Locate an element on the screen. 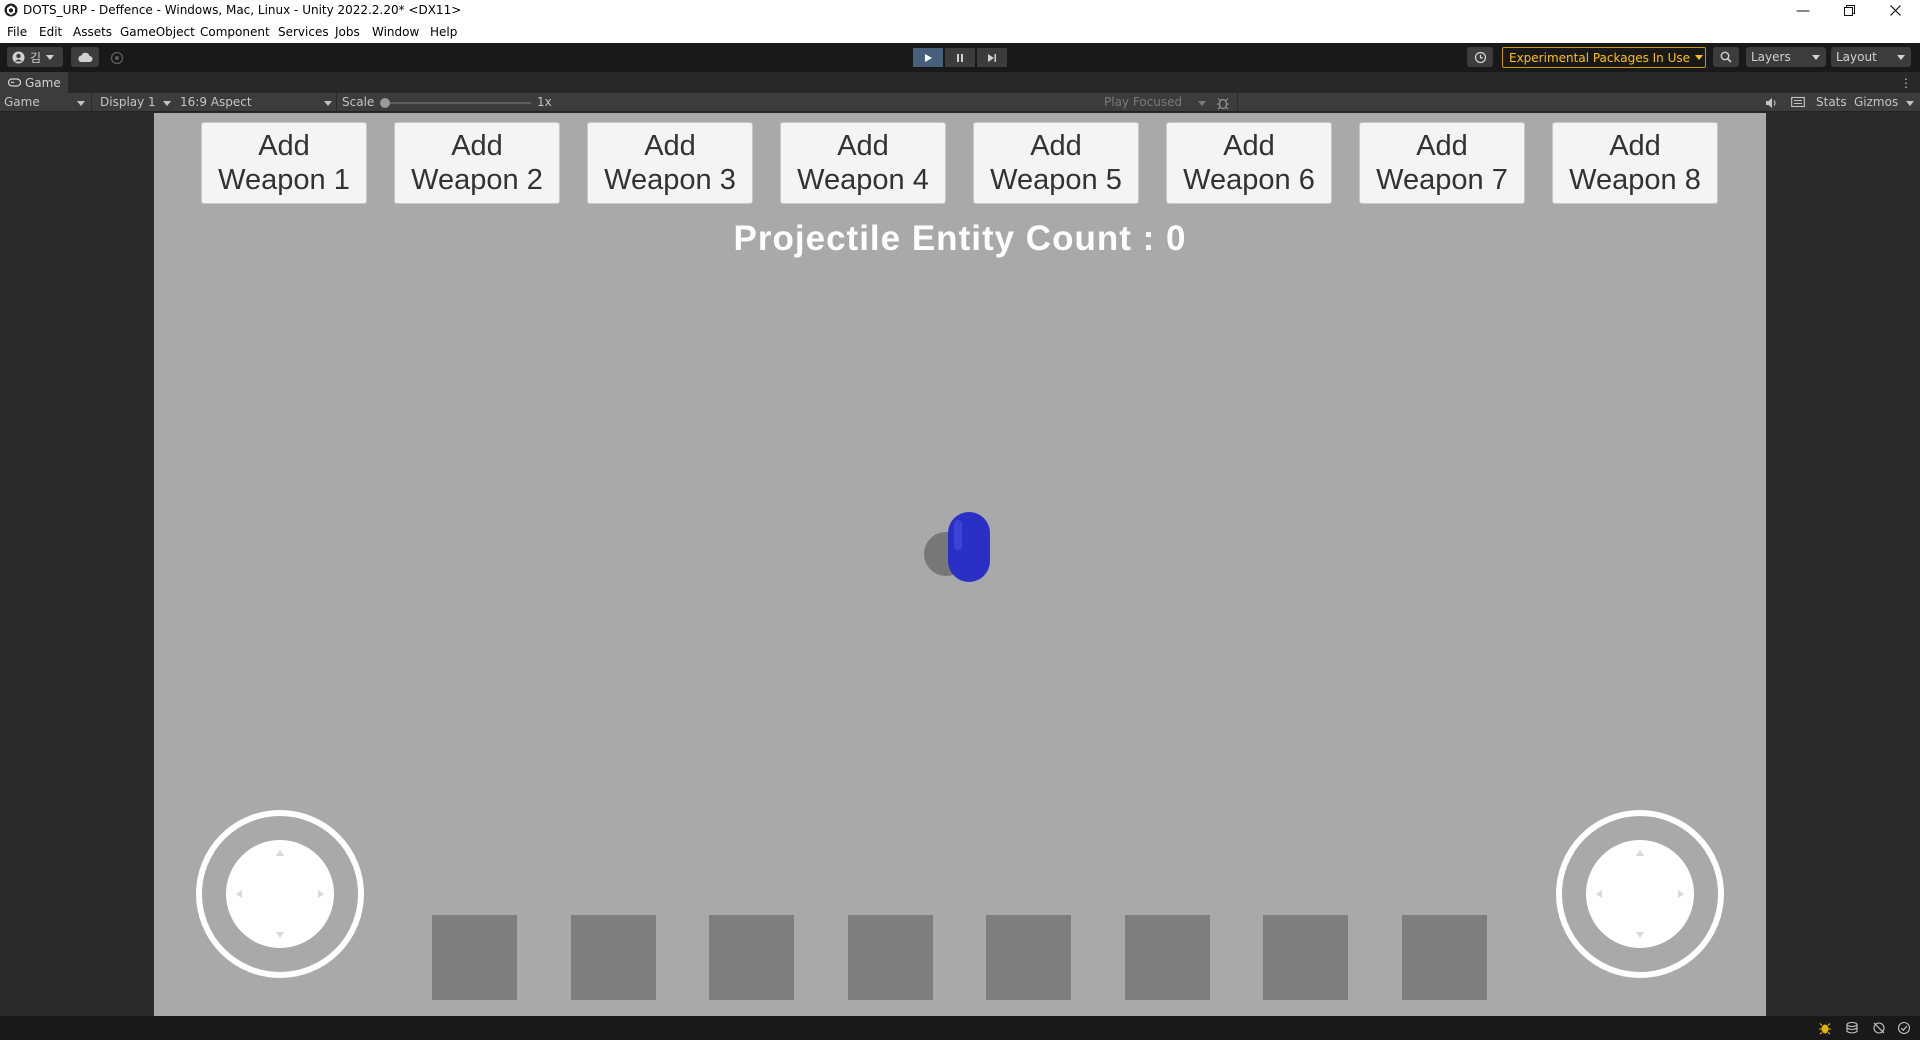 The image size is (1920, 1040). scale-slider-handle is located at coordinates (385, 103).